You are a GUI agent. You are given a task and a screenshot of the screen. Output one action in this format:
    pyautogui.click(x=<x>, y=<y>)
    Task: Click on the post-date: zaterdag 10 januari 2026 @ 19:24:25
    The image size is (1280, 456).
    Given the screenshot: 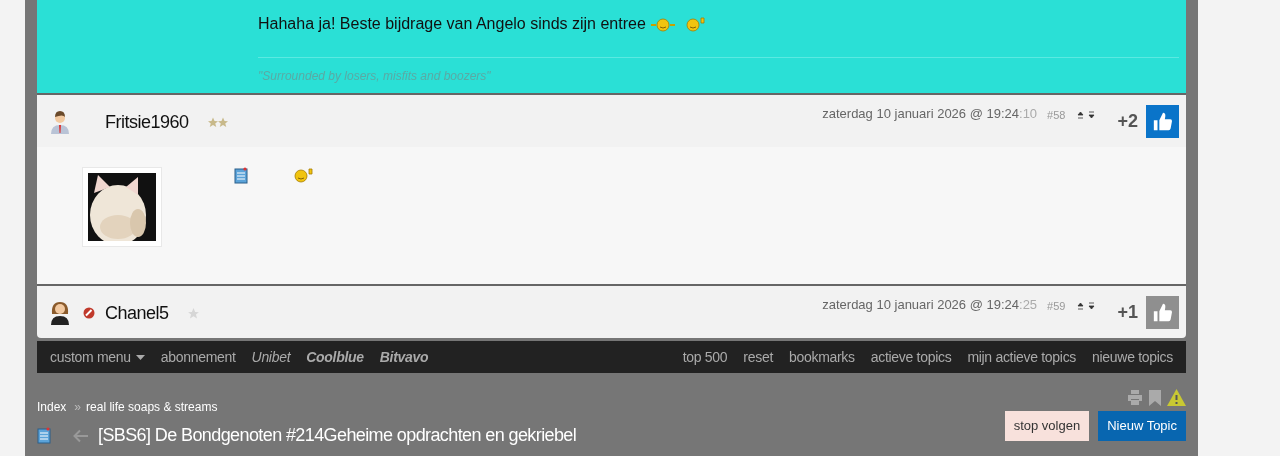 What is the action you would take?
    pyautogui.click(x=930, y=304)
    